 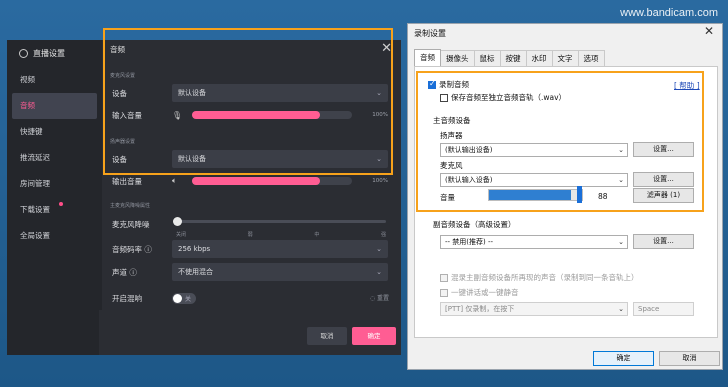 What do you see at coordinates (23, 53) in the screenshot?
I see `gear-icon` at bounding box center [23, 53].